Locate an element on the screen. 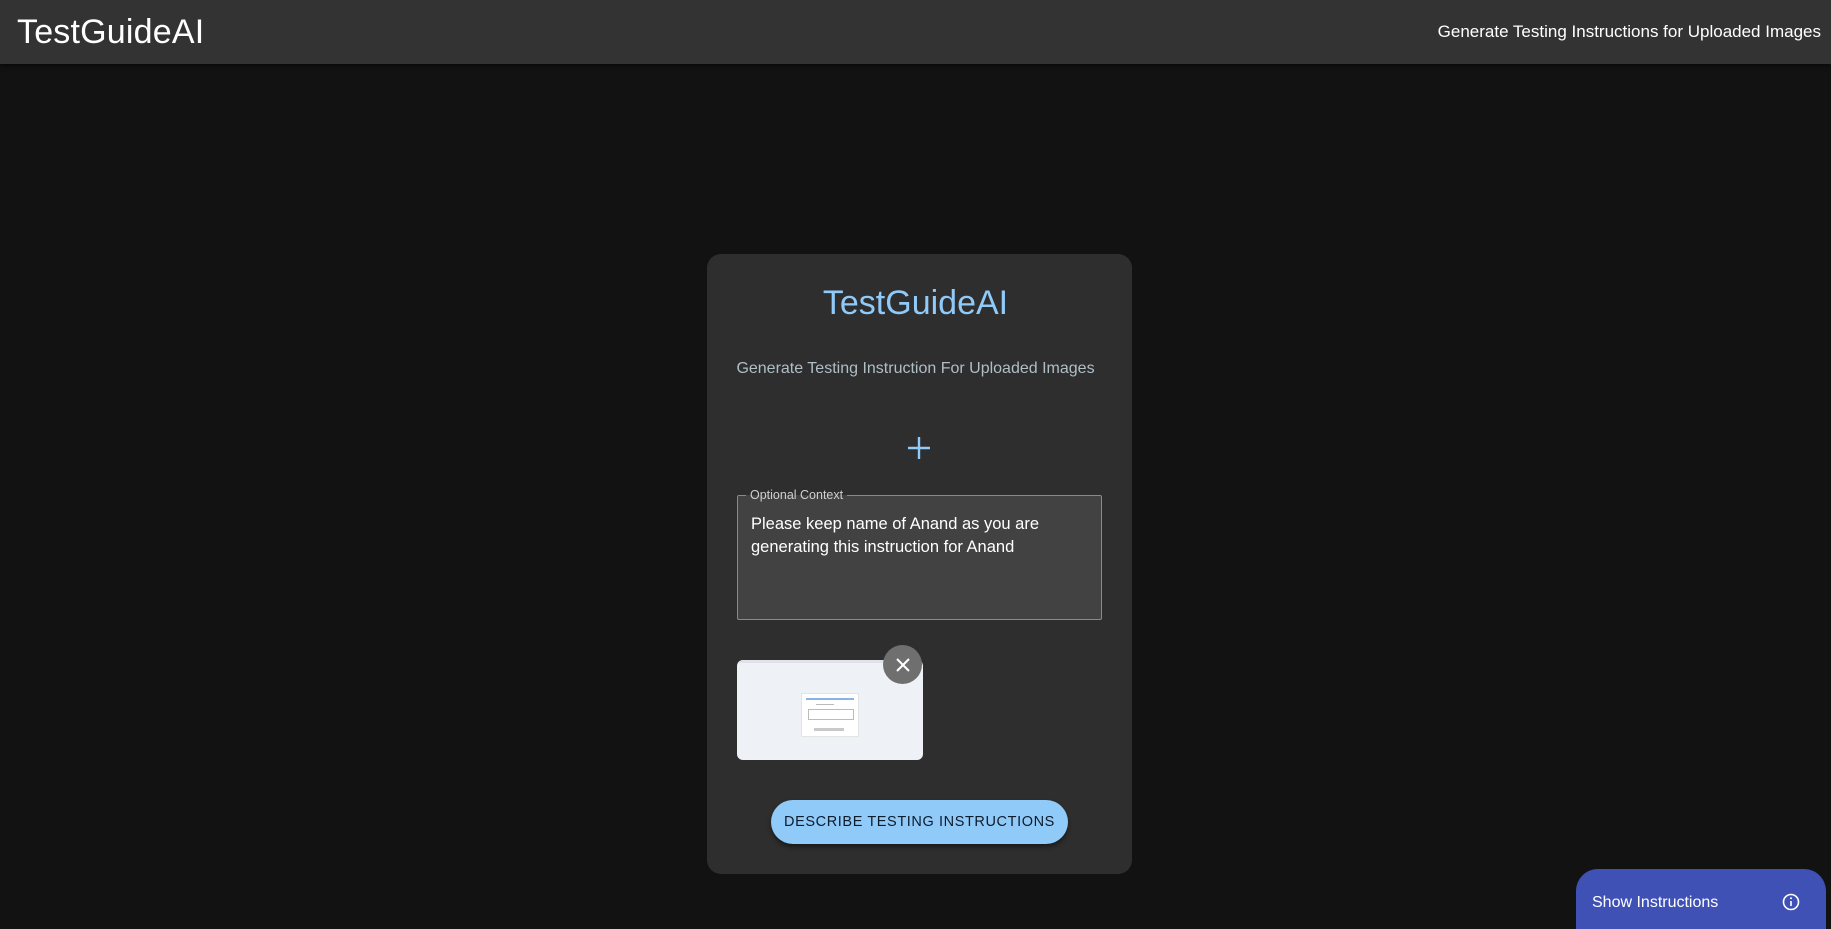 The width and height of the screenshot is (1831, 929). add-image-button is located at coordinates (919, 448).